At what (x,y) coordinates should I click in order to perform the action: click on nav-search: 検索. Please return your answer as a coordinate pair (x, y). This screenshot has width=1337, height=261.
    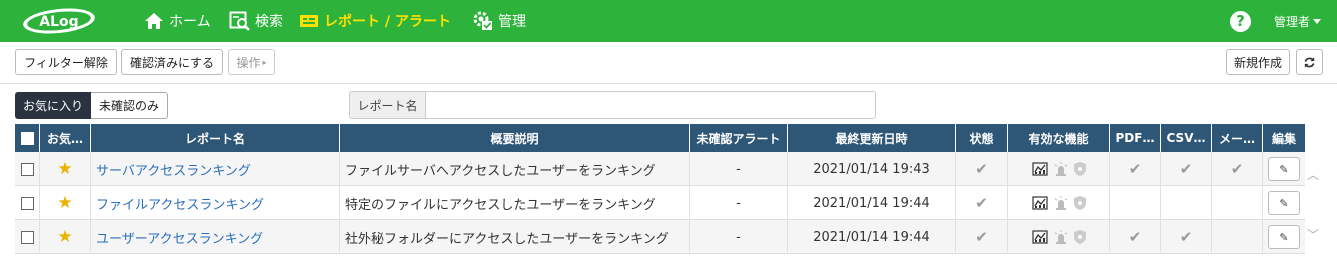
    Looking at the image, I should click on (256, 21).